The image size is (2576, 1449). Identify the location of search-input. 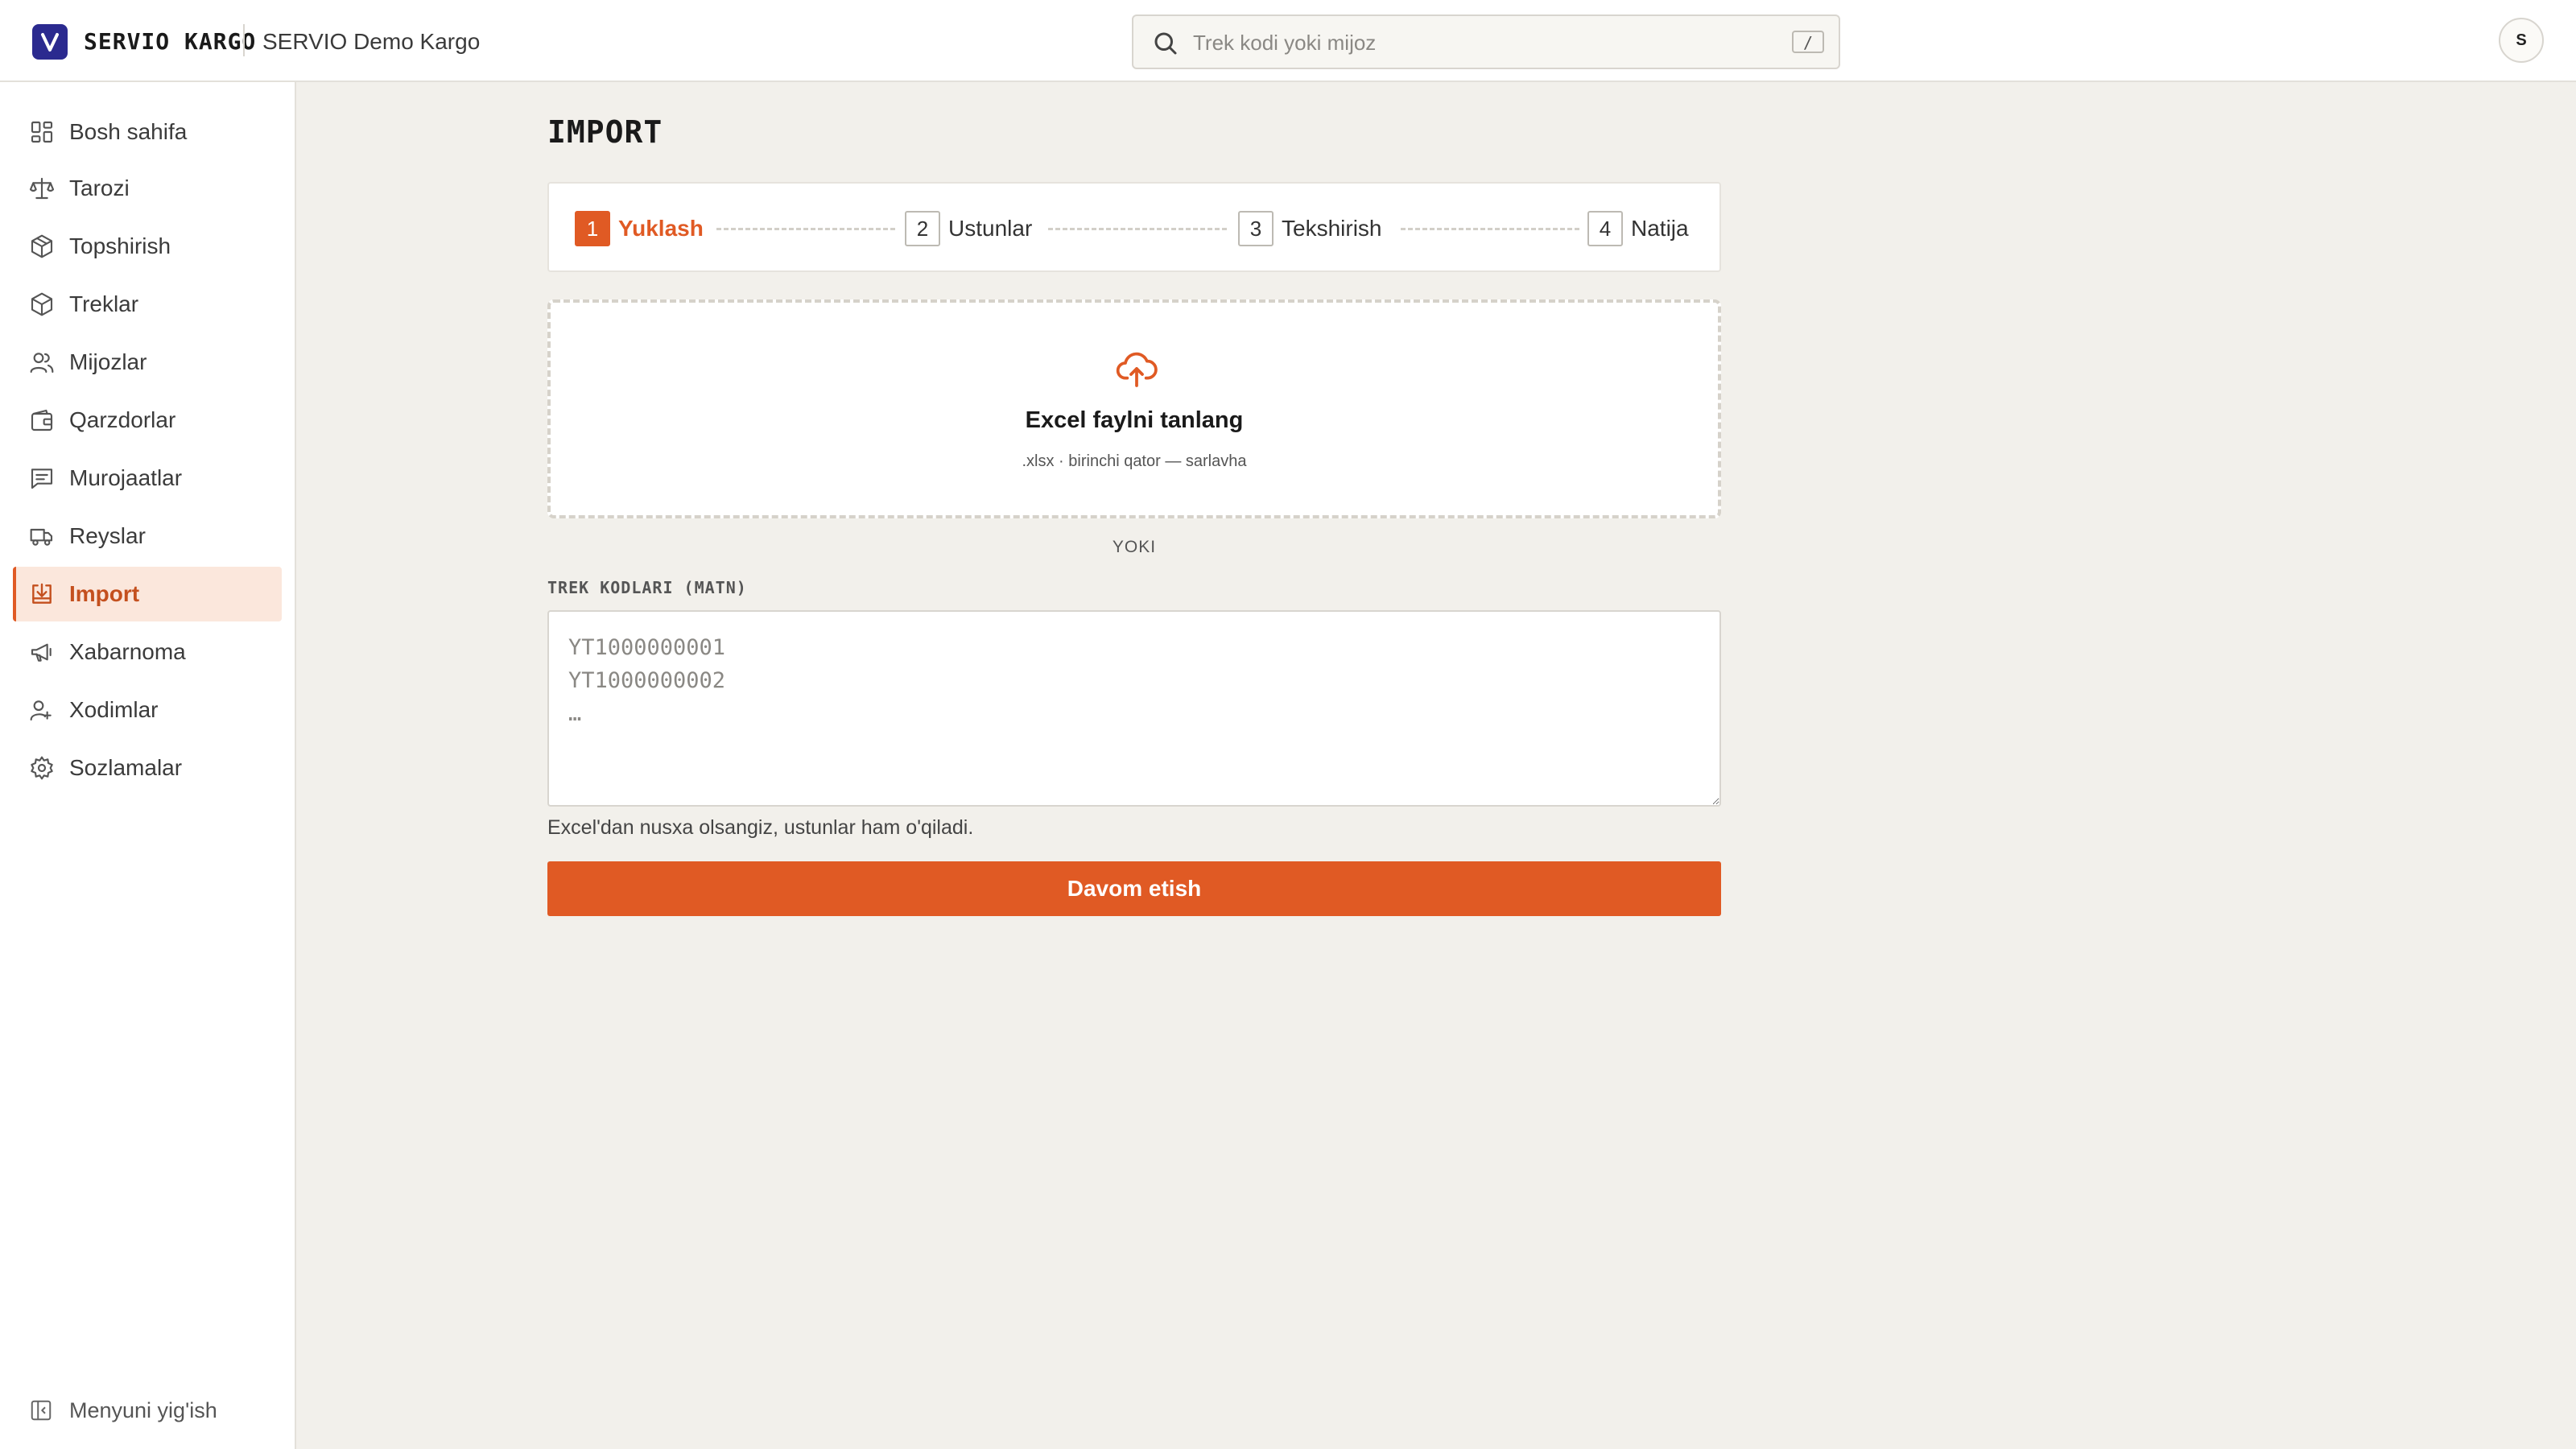
(1466, 42).